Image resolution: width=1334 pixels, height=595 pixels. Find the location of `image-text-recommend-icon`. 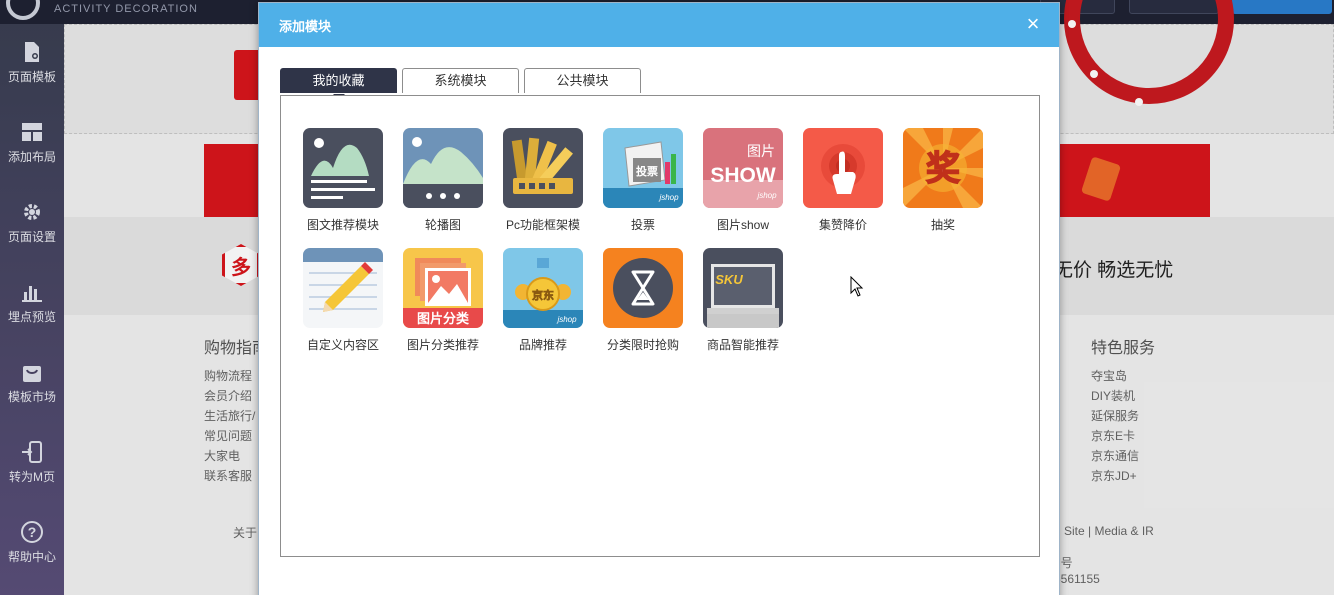

image-text-recommend-icon is located at coordinates (343, 168).